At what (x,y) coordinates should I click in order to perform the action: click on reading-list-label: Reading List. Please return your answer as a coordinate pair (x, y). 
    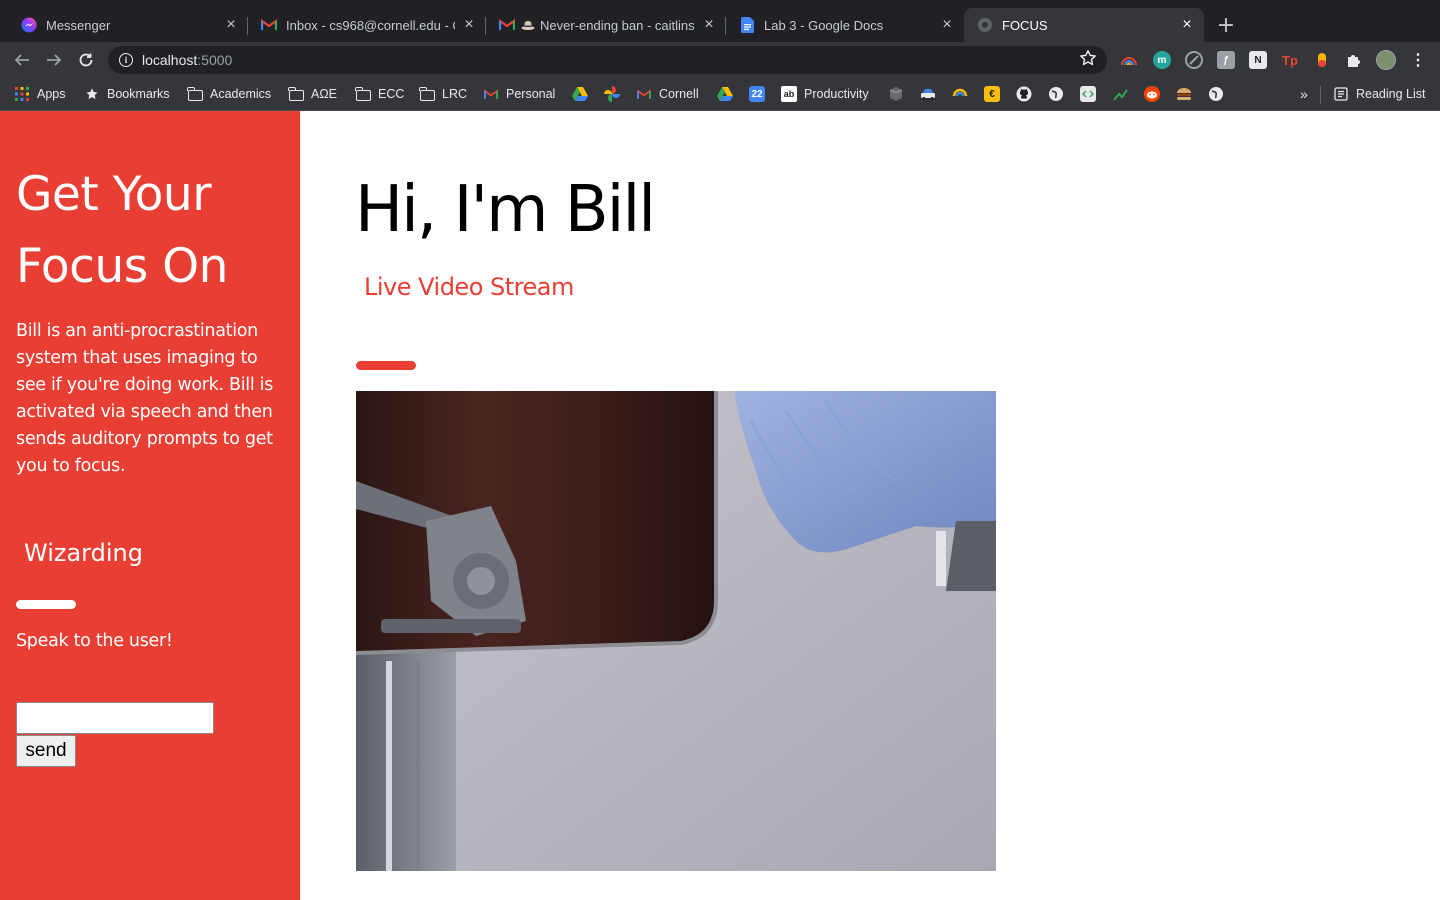
    Looking at the image, I should click on (1391, 94).